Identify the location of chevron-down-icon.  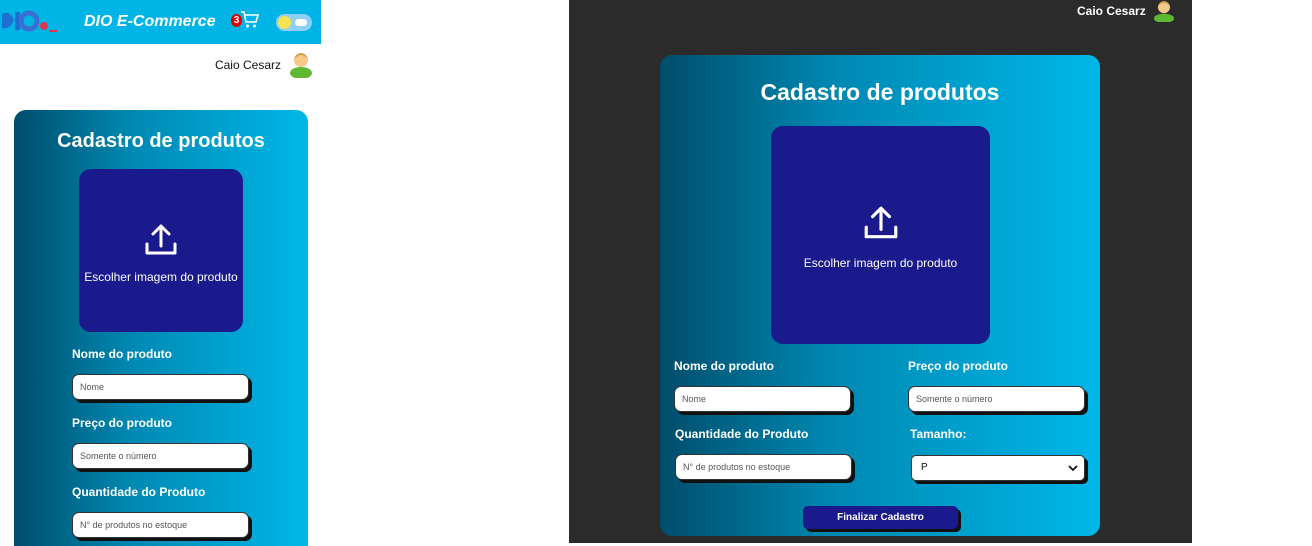
(1073, 468).